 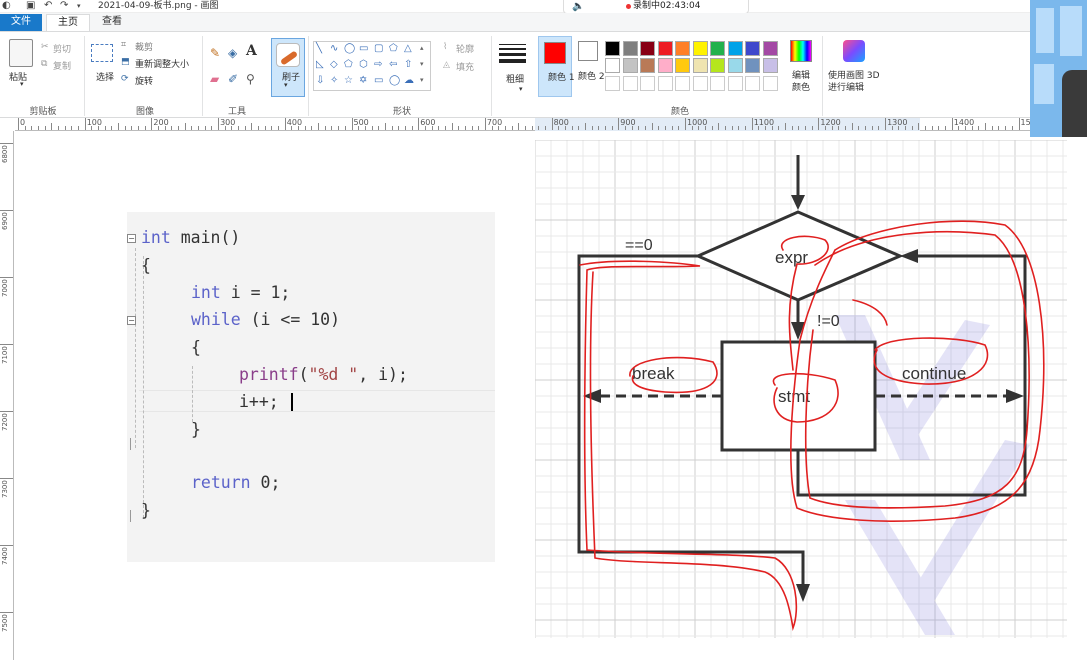 What do you see at coordinates (363, 48) in the screenshot?
I see `rectangle-shape-icon: ▭` at bounding box center [363, 48].